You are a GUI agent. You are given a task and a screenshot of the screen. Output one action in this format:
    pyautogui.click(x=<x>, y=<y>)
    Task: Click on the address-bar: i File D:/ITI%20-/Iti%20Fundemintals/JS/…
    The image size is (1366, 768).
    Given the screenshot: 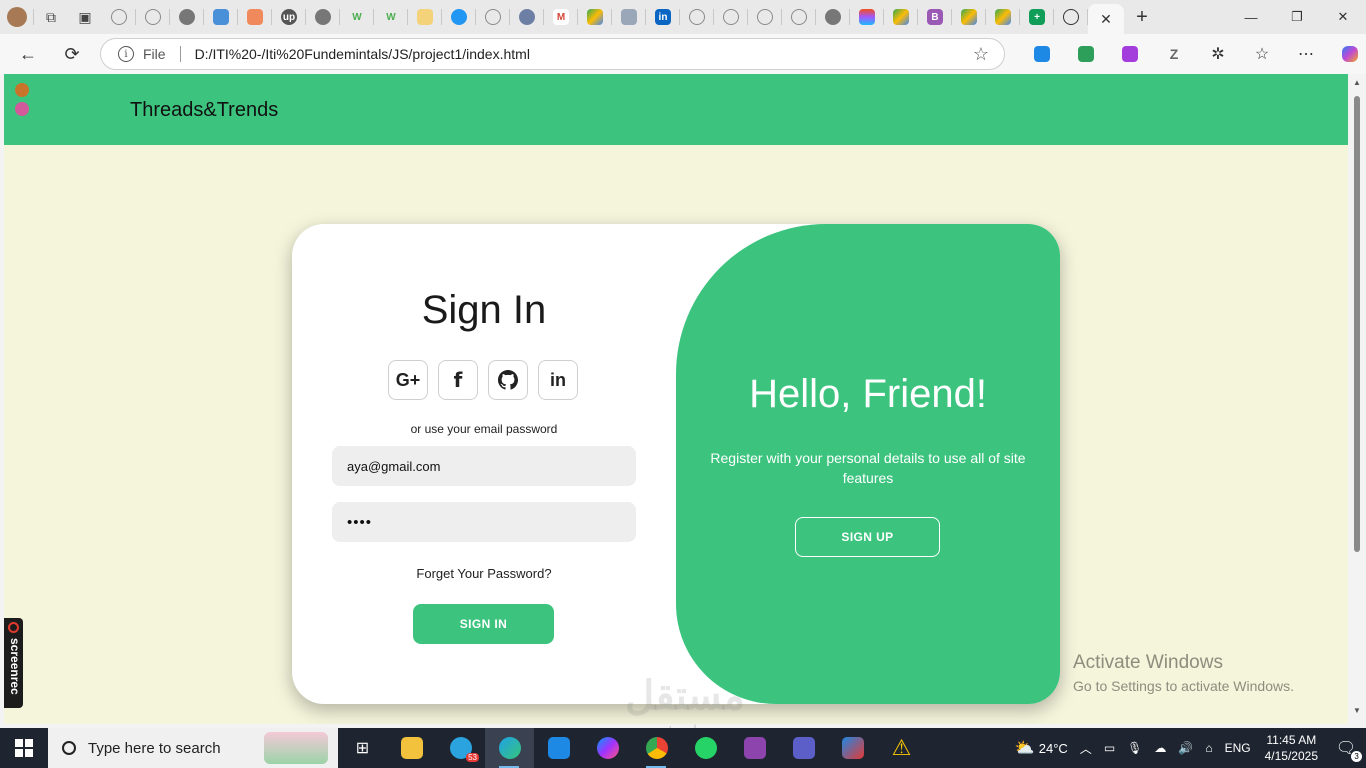 What is the action you would take?
    pyautogui.click(x=552, y=54)
    